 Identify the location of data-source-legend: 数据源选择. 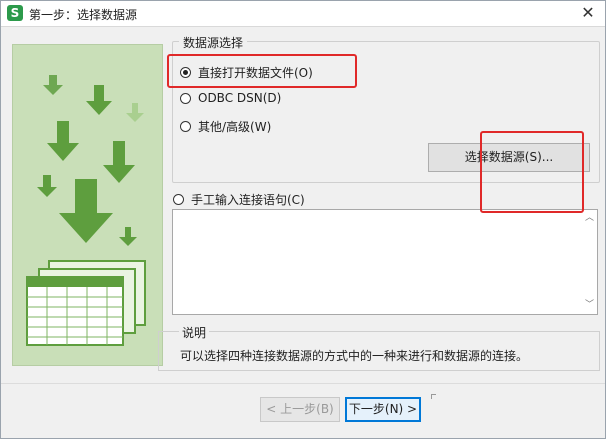
(213, 42).